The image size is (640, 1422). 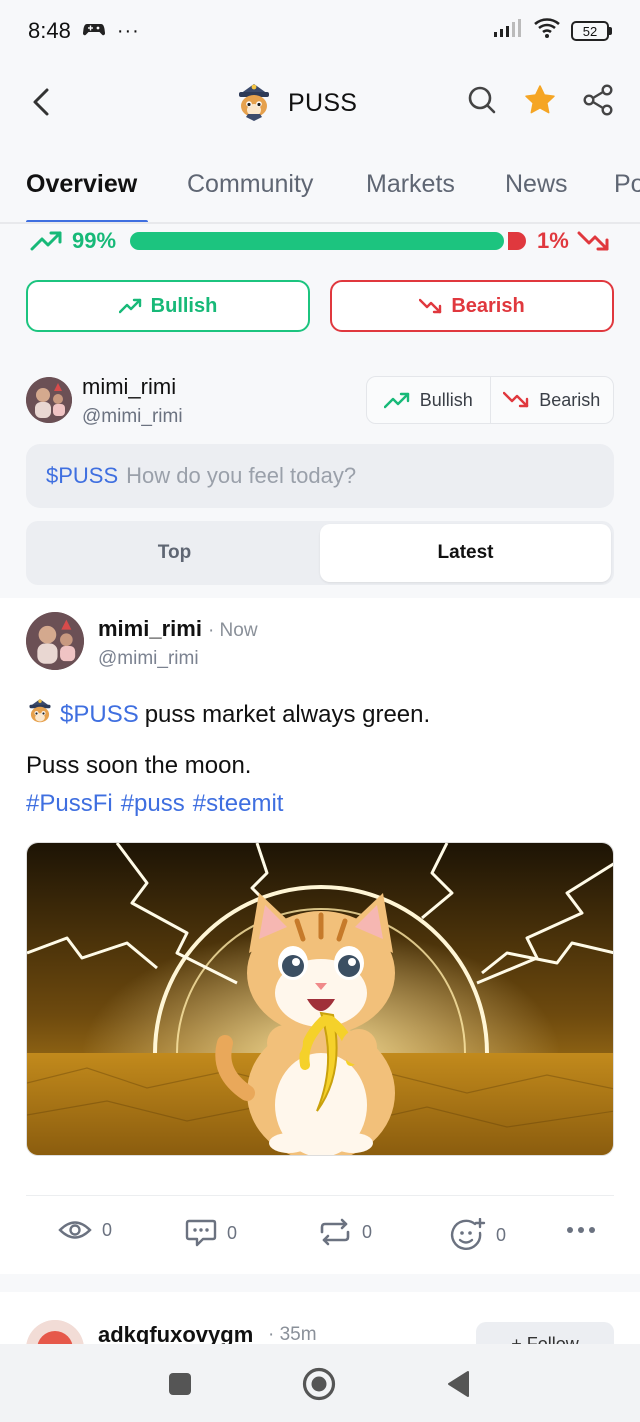 What do you see at coordinates (99, 715) in the screenshot?
I see `post-ticker-link: $PUSS` at bounding box center [99, 715].